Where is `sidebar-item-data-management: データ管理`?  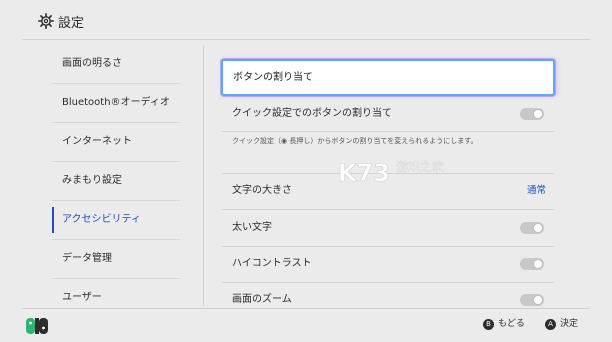
sidebar-item-data-management: データ管理 is located at coordinates (116, 259).